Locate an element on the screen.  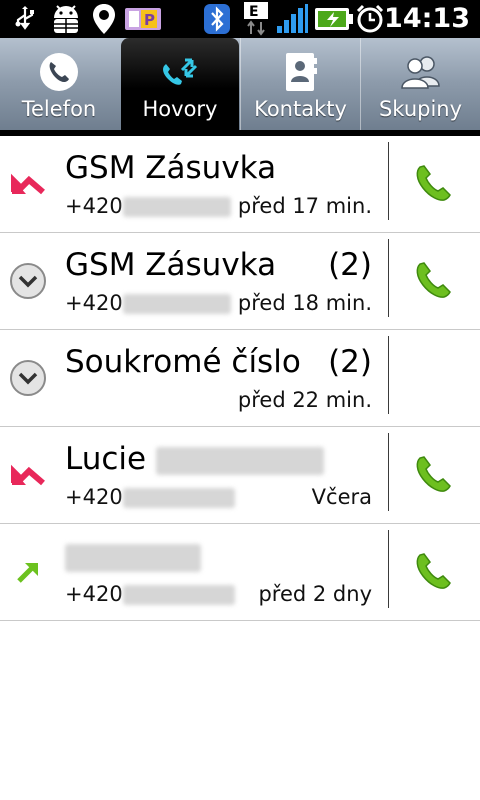
tab-hovory: Hovory is located at coordinates (180, 84).